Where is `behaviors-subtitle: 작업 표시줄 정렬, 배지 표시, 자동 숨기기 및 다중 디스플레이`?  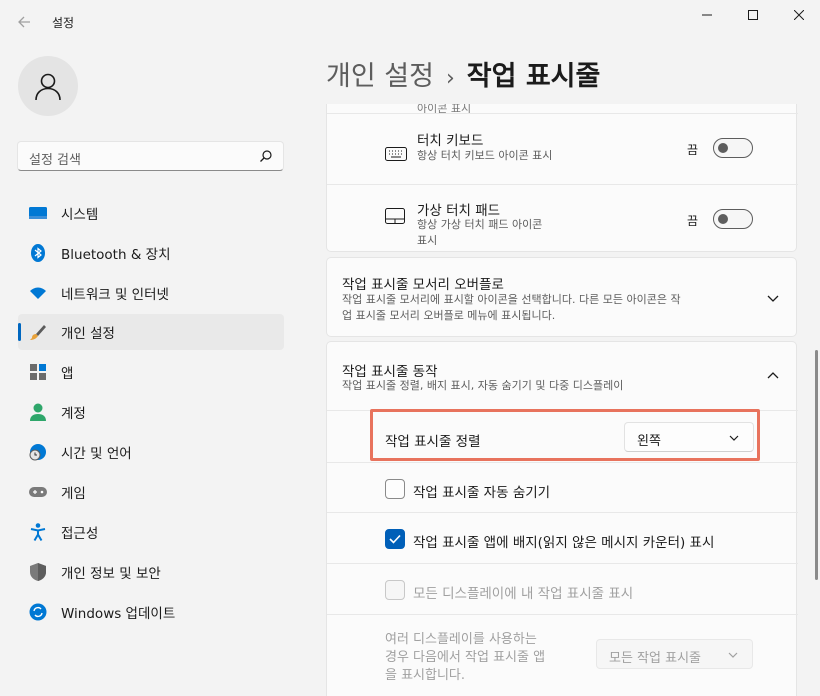
behaviors-subtitle: 작업 표시줄 정렬, 배지 표시, 자동 숨기기 및 다중 디스플레이 is located at coordinates (483, 385).